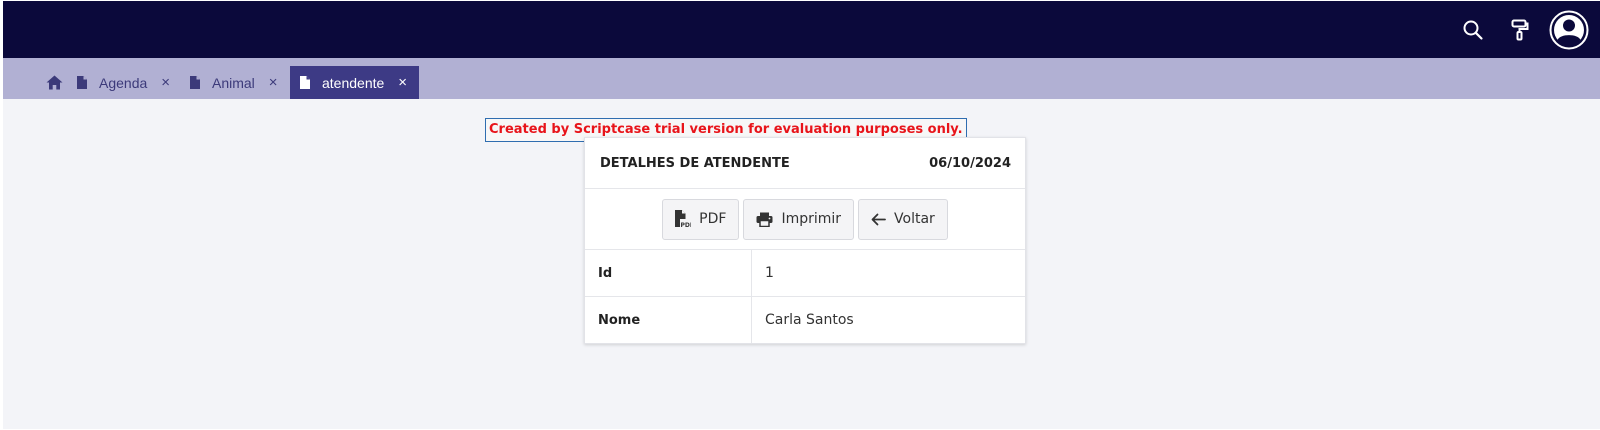 The image size is (1600, 430). What do you see at coordinates (801, 78) in the screenshot?
I see `tab-bar: Agenda × Animal × atendente ×` at bounding box center [801, 78].